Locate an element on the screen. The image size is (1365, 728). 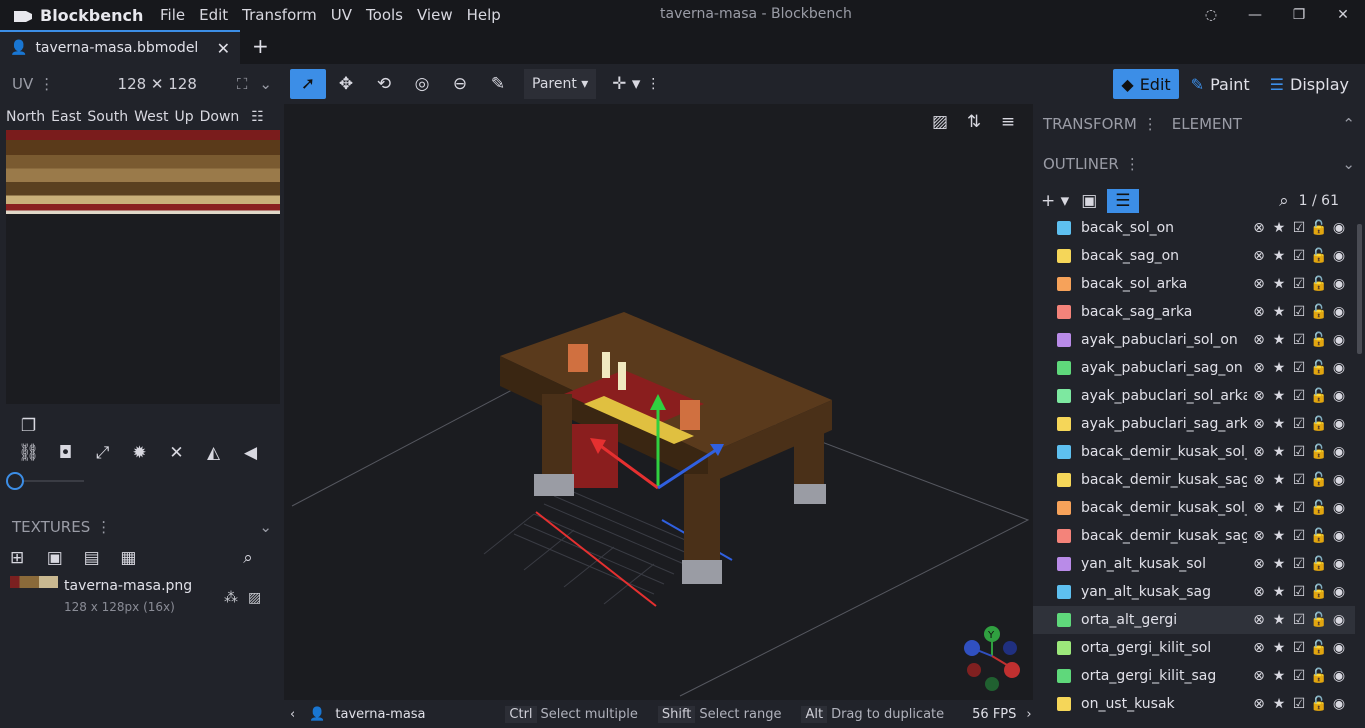
outliner-item: bacak_demir_kusak_sol_ ⊗ ★ ☑ 🔓 ◉ is located at coordinates (1194, 452).